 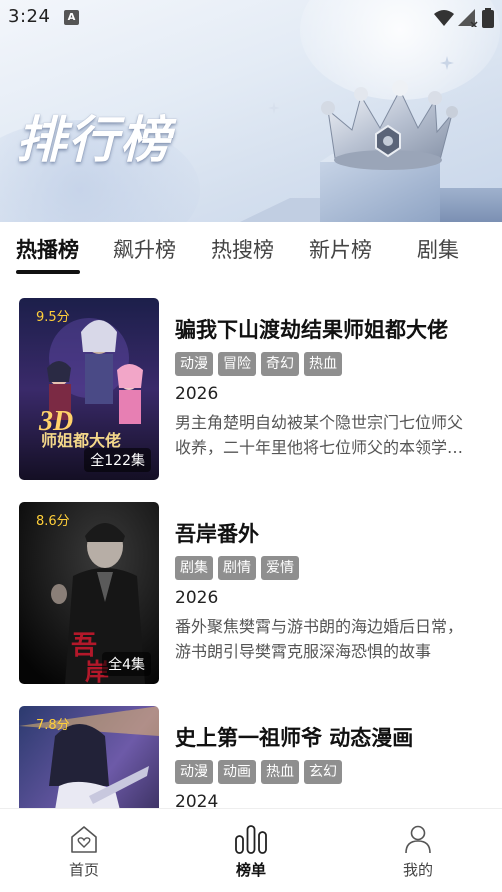 I want to click on home-heart-icon, so click(x=84, y=839).